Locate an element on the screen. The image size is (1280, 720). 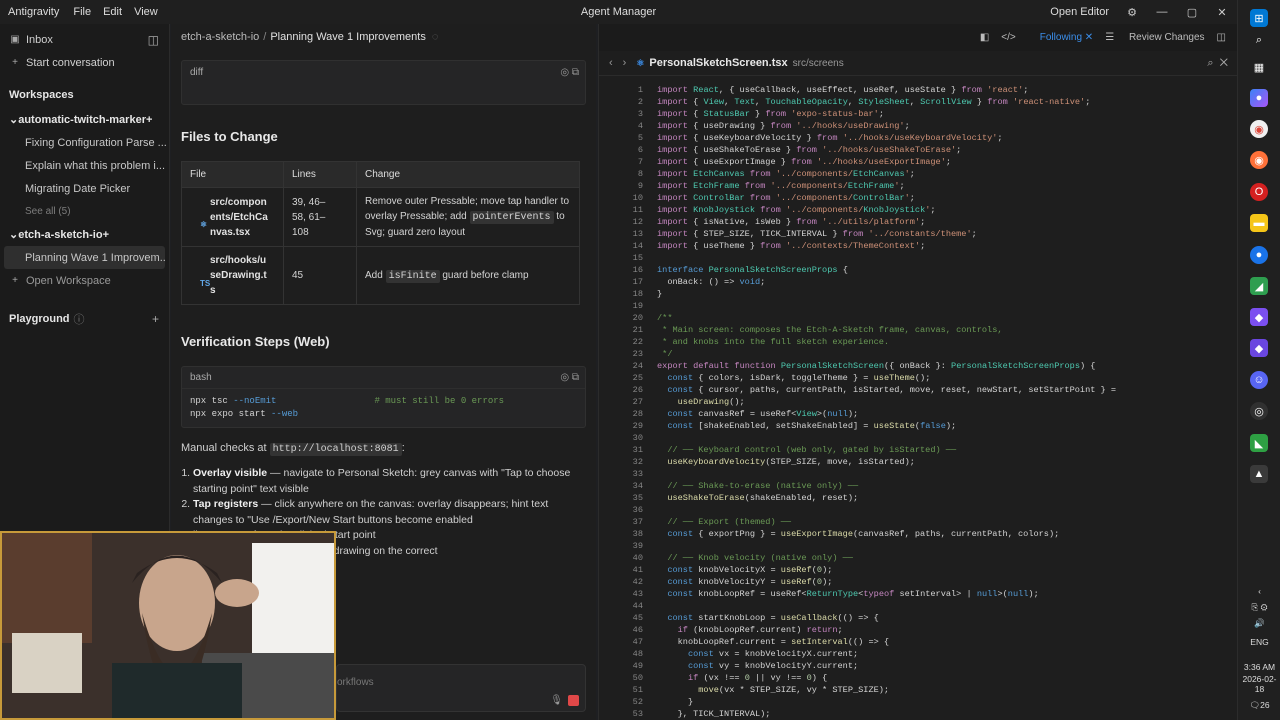
workspace-etch-a-sketch-io: ⌄ etch-a-sketch-io + is located at coordinates (84, 234).